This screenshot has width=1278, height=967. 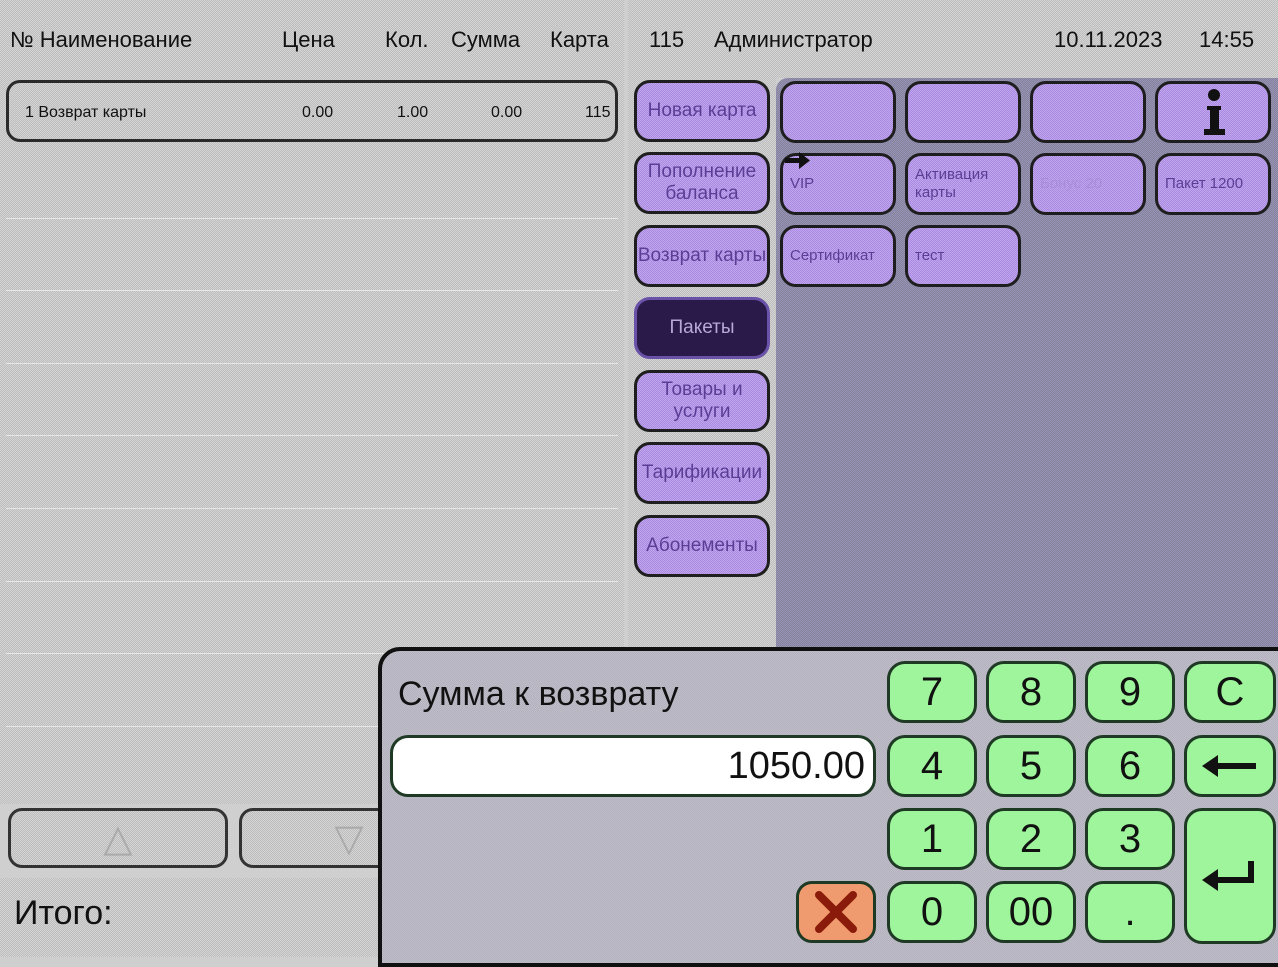 What do you see at coordinates (932, 766) in the screenshot?
I see `key-4: 4` at bounding box center [932, 766].